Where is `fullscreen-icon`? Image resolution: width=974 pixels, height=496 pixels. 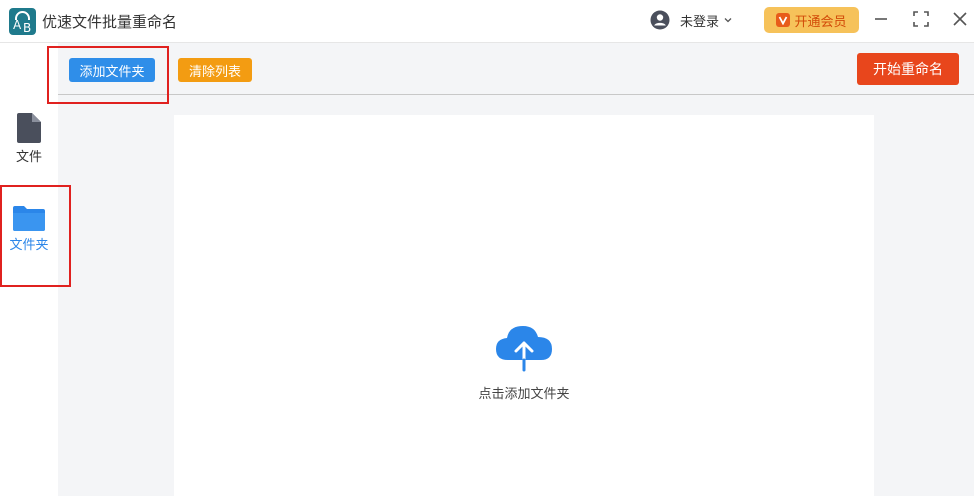 fullscreen-icon is located at coordinates (921, 19).